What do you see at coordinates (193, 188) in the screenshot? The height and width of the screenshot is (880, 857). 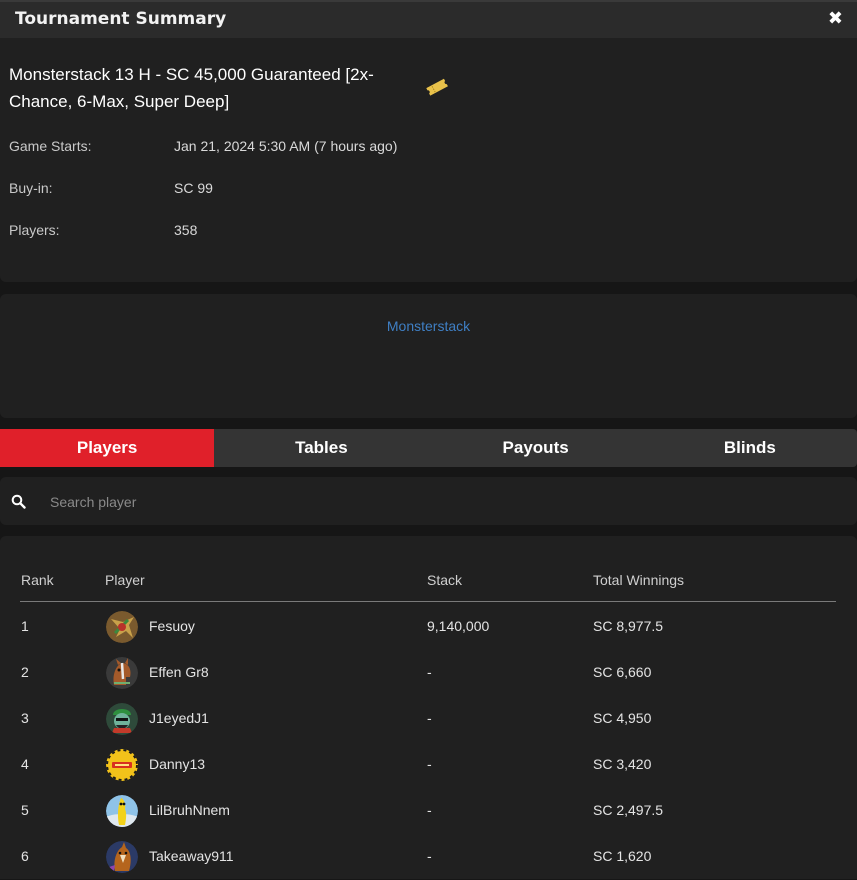 I see `buyin-value: SC 99` at bounding box center [193, 188].